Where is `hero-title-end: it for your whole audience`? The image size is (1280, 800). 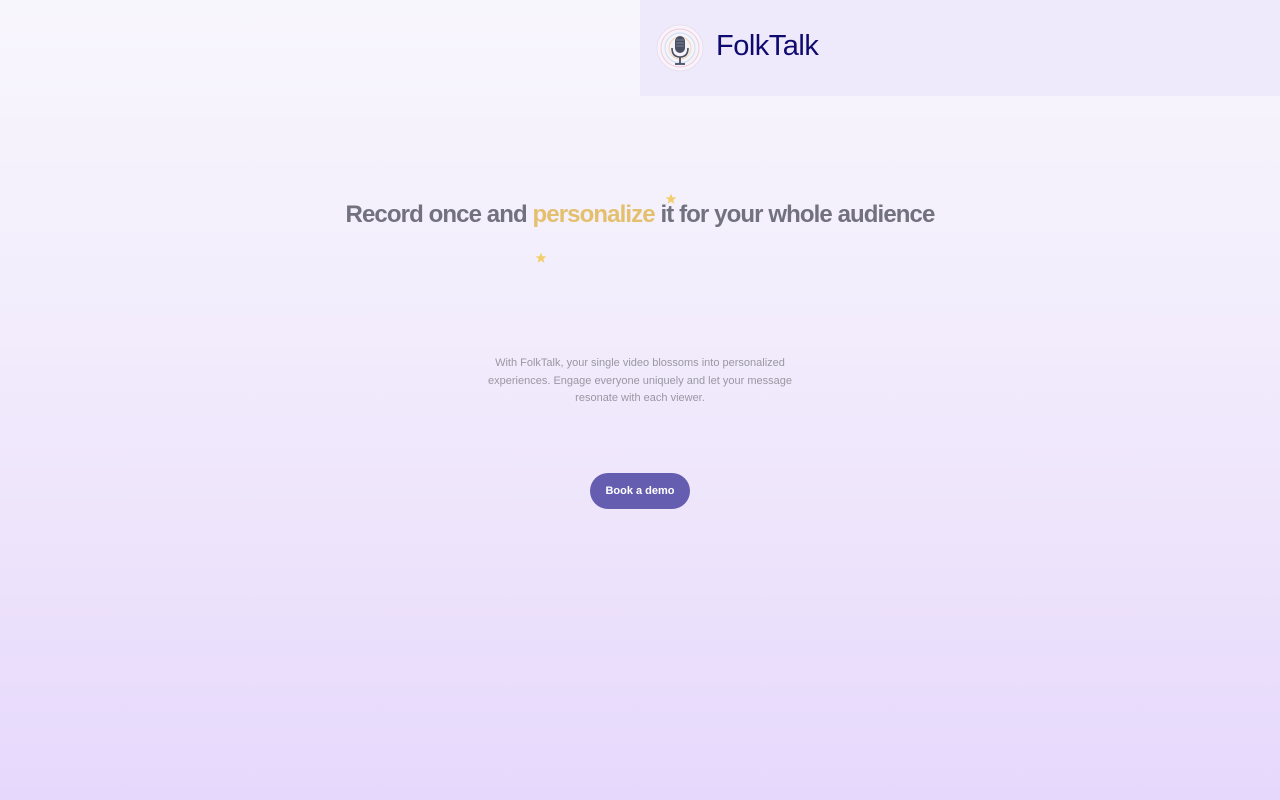
hero-title-end: it for your whole audience is located at coordinates (794, 214).